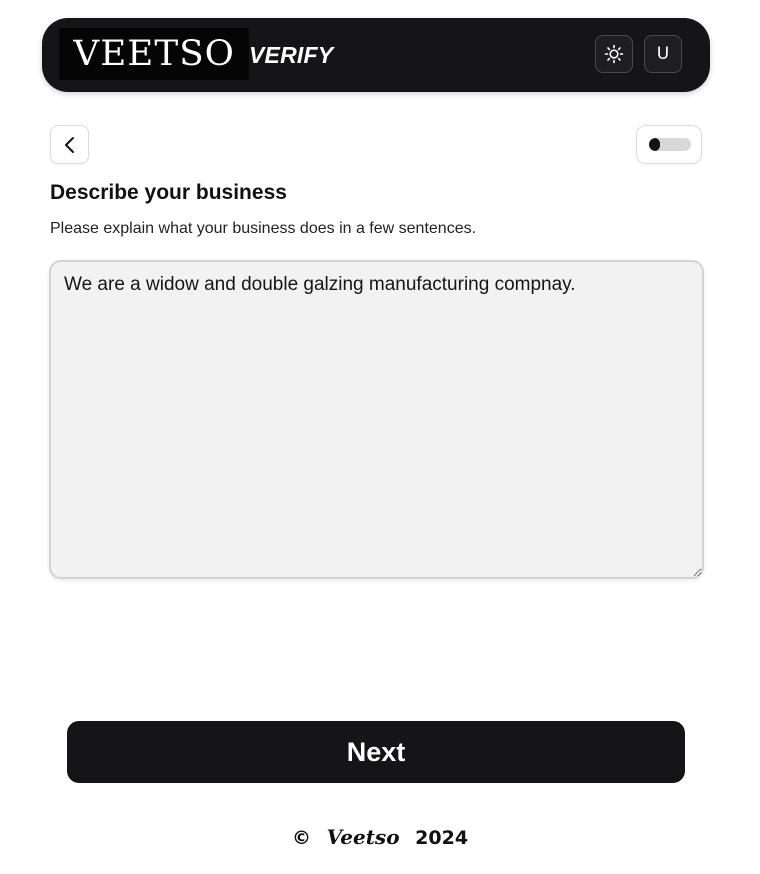 The image size is (760, 874). I want to click on footer-year: 2024, so click(442, 838).